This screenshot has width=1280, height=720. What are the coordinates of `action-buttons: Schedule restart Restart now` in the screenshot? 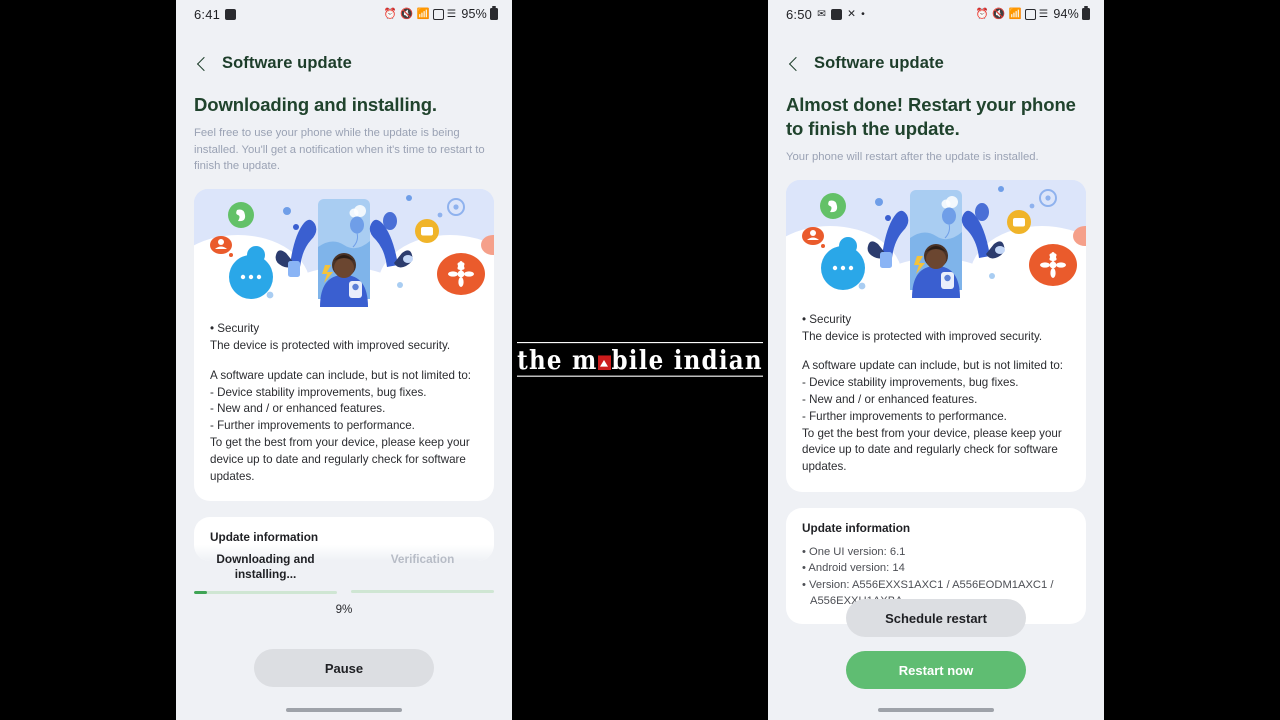 It's located at (936, 644).